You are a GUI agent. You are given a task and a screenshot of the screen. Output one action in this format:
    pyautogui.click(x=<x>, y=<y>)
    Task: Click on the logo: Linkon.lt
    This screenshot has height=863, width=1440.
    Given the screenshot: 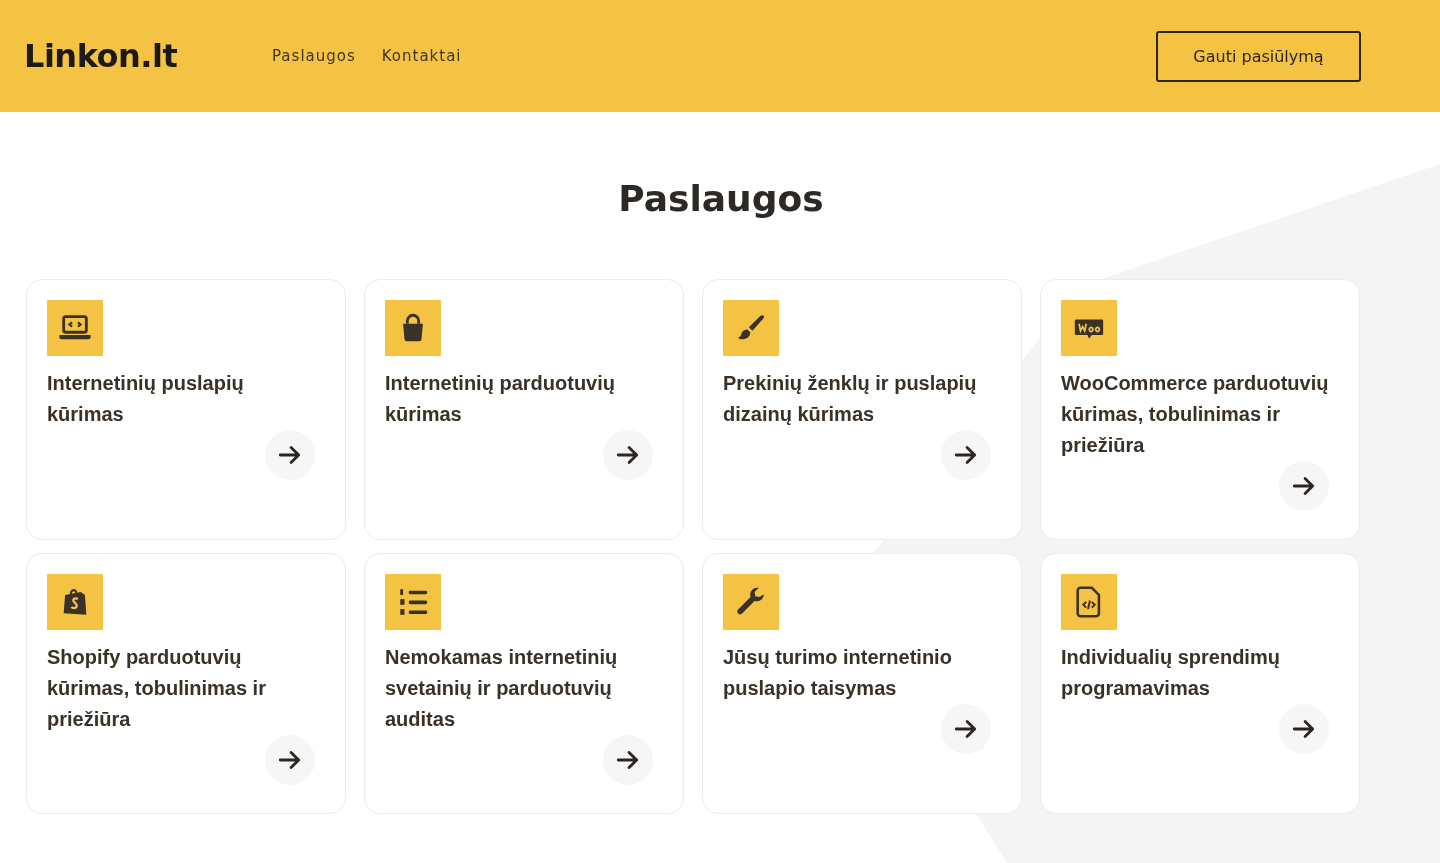 What is the action you would take?
    pyautogui.click(x=148, y=56)
    